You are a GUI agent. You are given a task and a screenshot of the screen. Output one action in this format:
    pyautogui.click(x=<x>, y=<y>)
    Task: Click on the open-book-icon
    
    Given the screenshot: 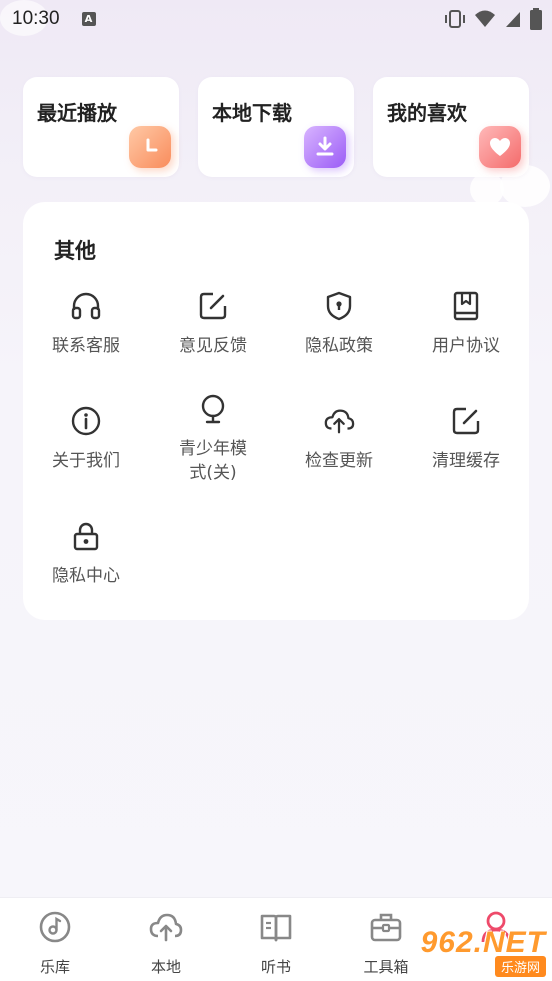 What is the action you would take?
    pyautogui.click(x=276, y=929)
    